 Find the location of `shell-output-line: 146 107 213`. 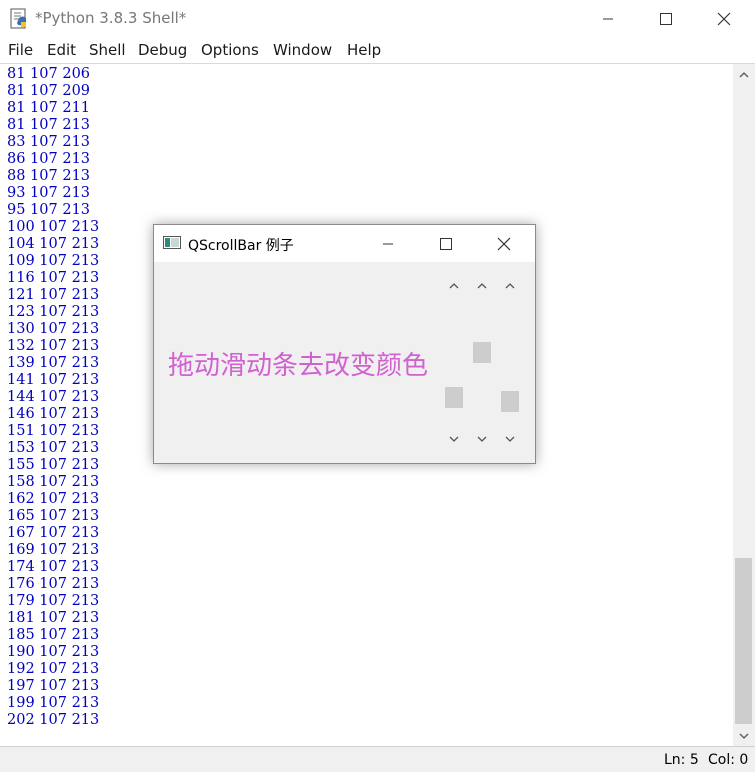

shell-output-line: 146 107 213 is located at coordinates (53, 414).